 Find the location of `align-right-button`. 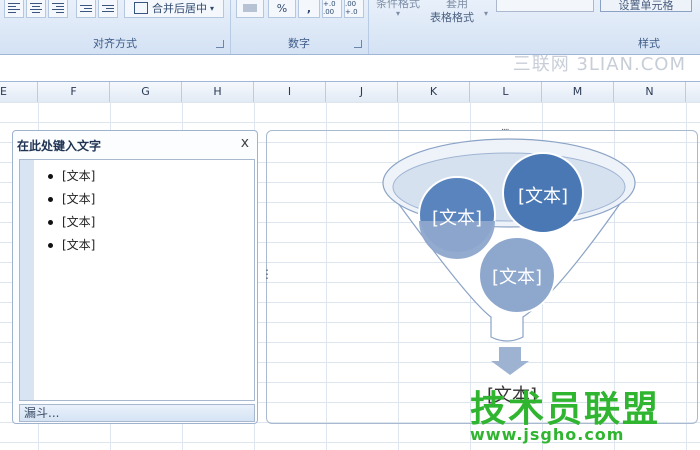

align-right-button is located at coordinates (58, 9).